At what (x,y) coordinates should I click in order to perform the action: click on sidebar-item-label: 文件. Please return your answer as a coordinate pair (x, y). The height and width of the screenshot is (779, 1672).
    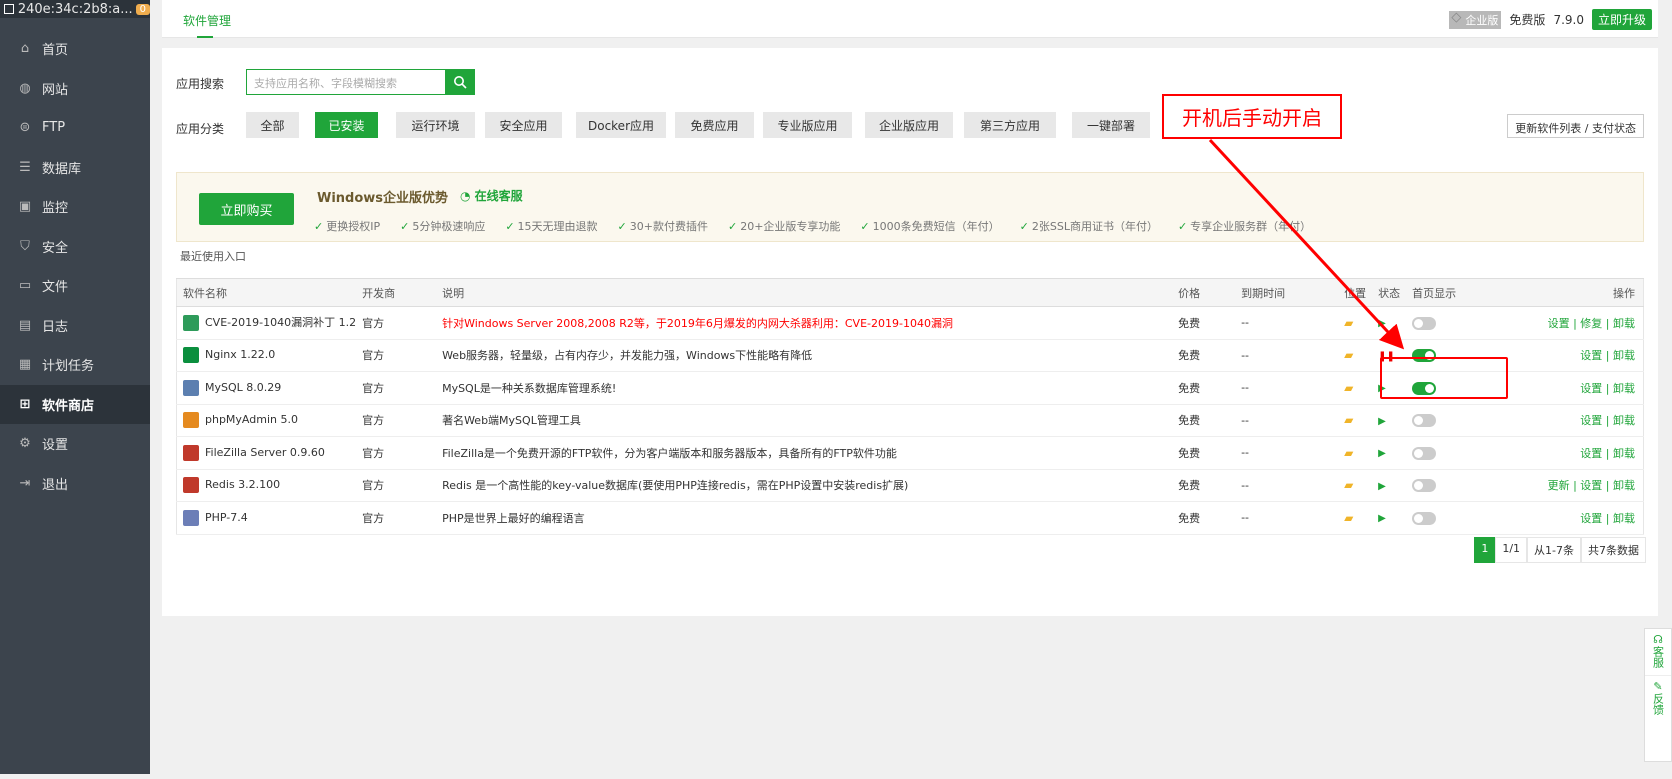
    Looking at the image, I should click on (55, 288).